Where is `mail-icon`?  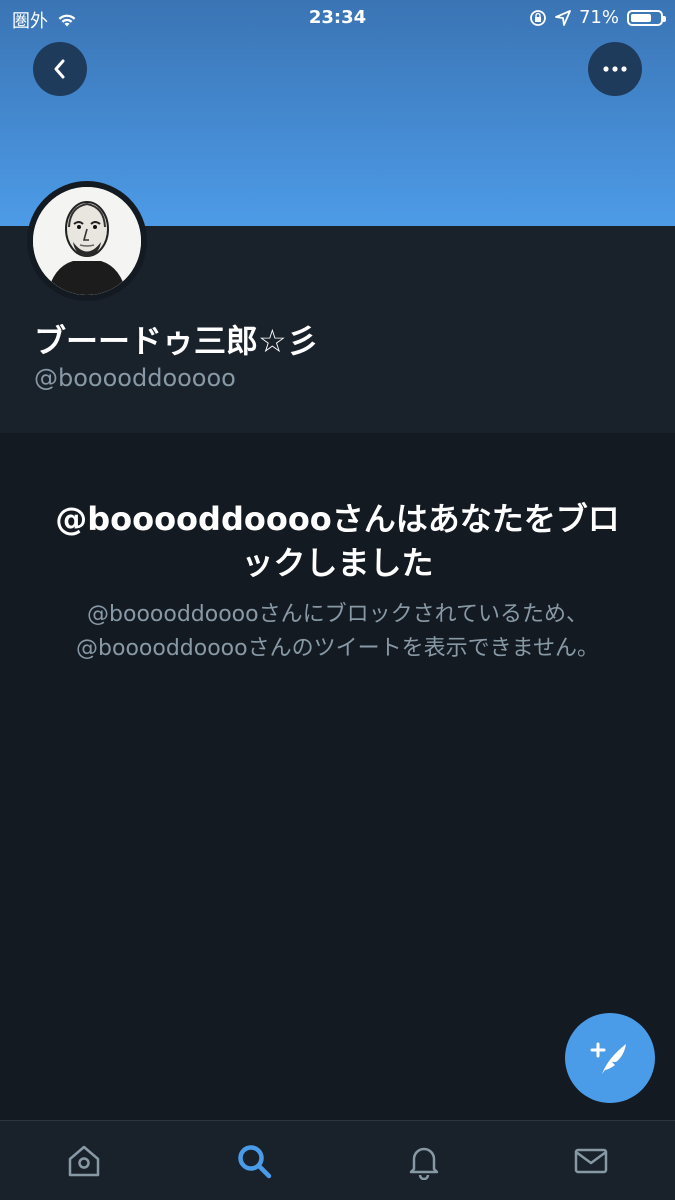
mail-icon is located at coordinates (591, 1161).